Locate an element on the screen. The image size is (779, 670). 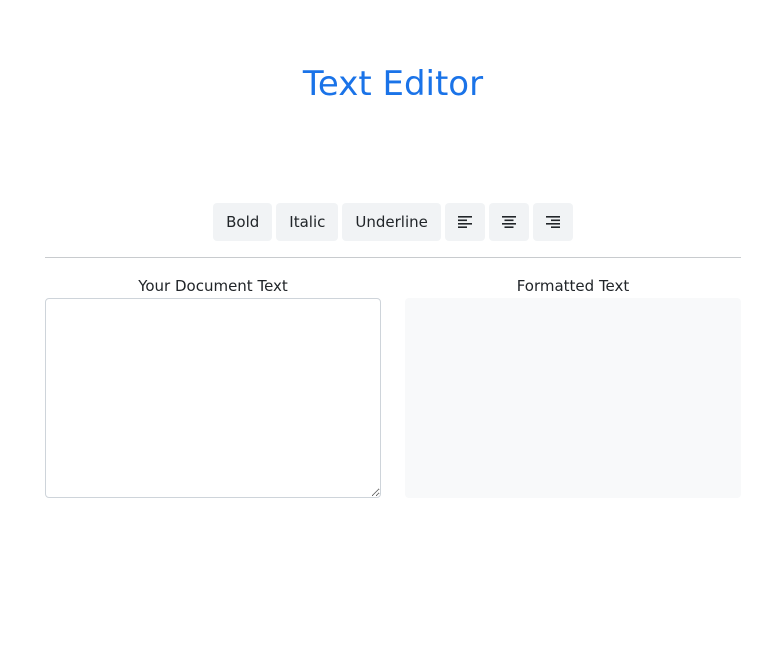
italic-button: Italic is located at coordinates (307, 222).